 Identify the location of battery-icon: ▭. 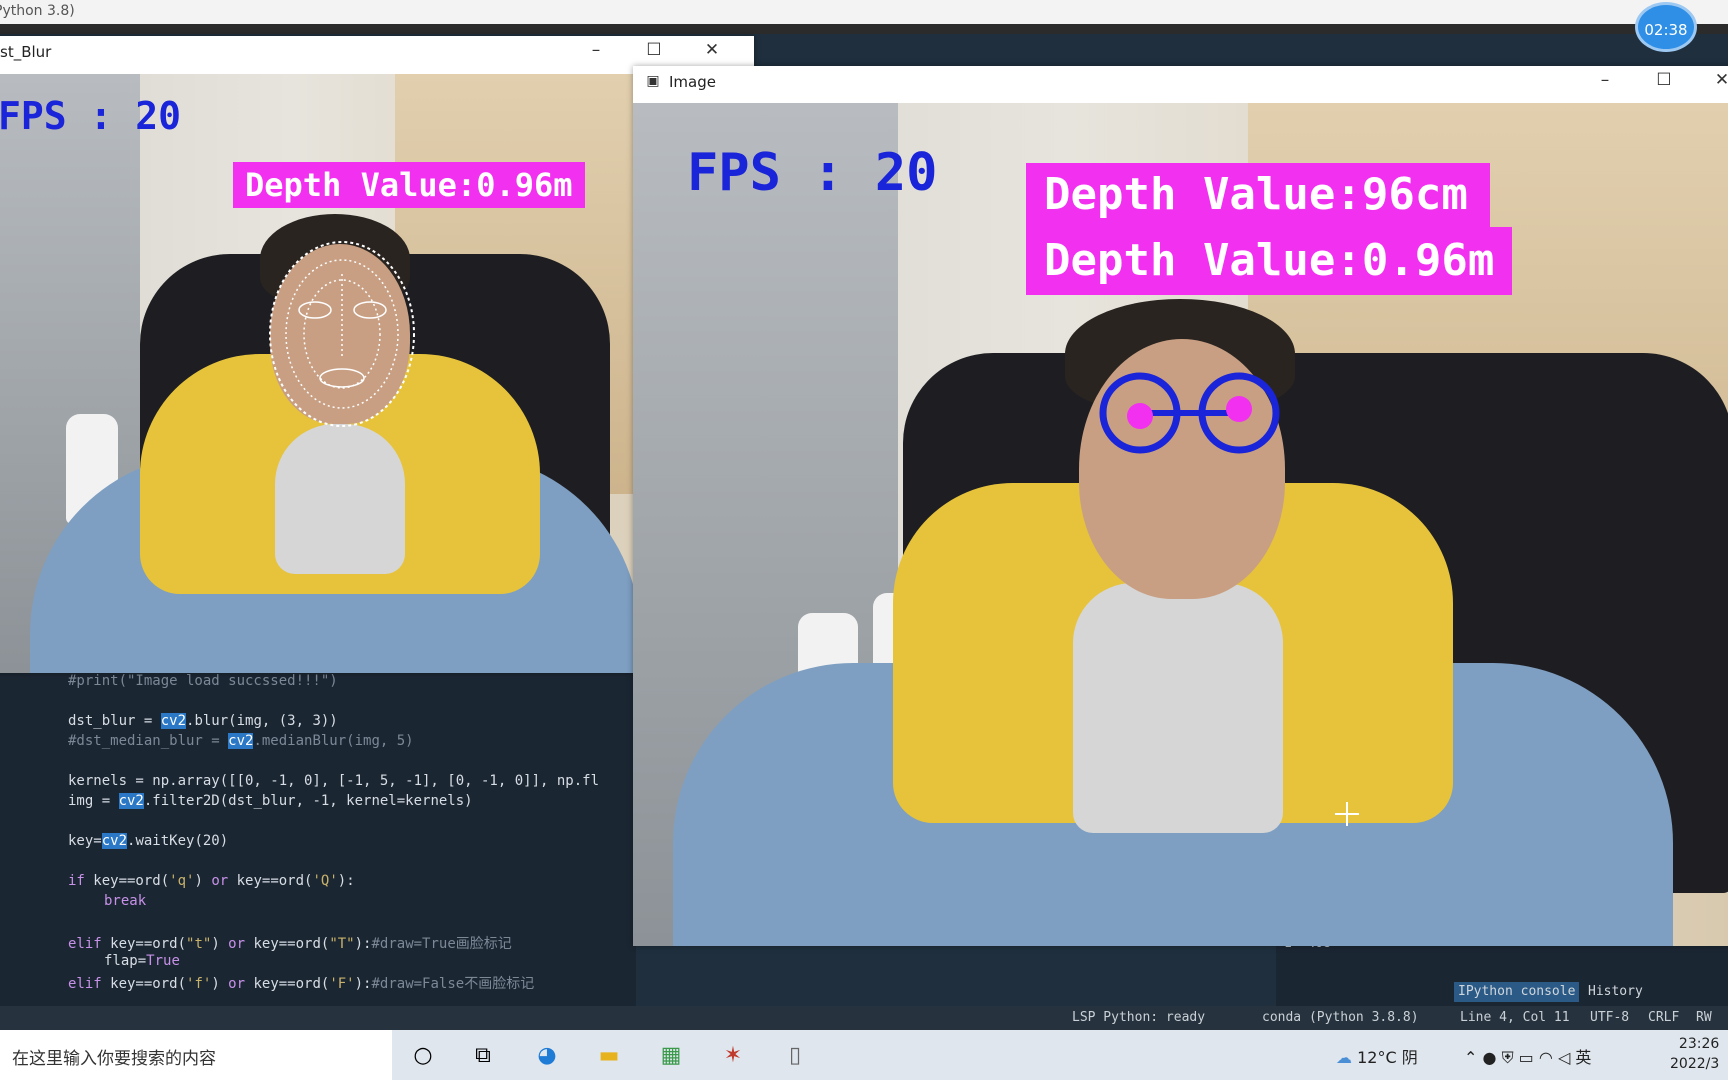
(1526, 1057).